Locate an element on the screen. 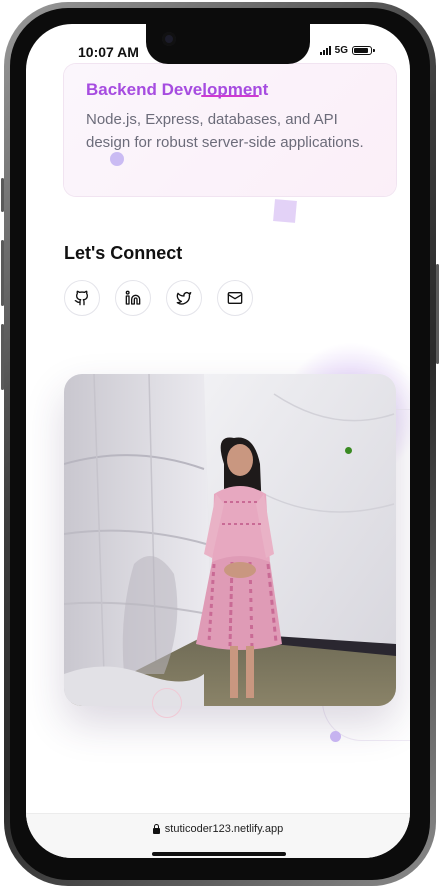  notch is located at coordinates (228, 44).